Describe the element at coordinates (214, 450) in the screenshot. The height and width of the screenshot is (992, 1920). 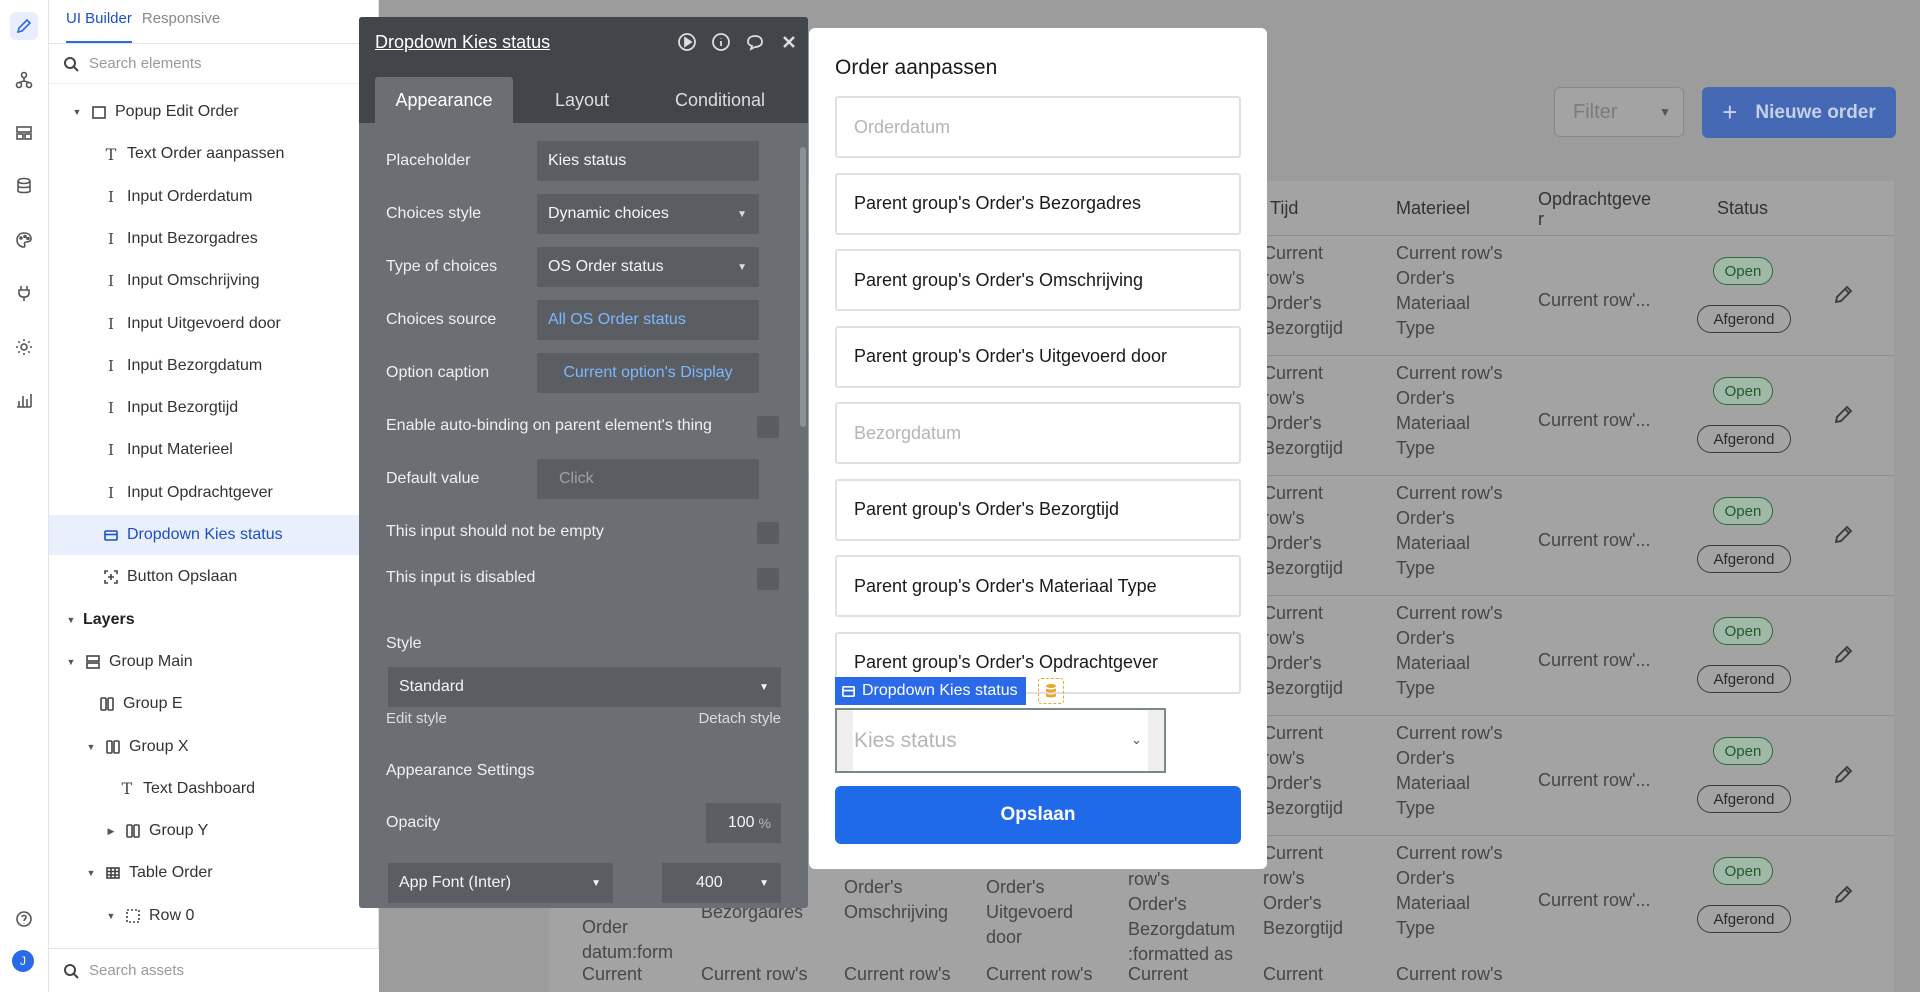
I see `tree-item: I Input Materieel` at that location.